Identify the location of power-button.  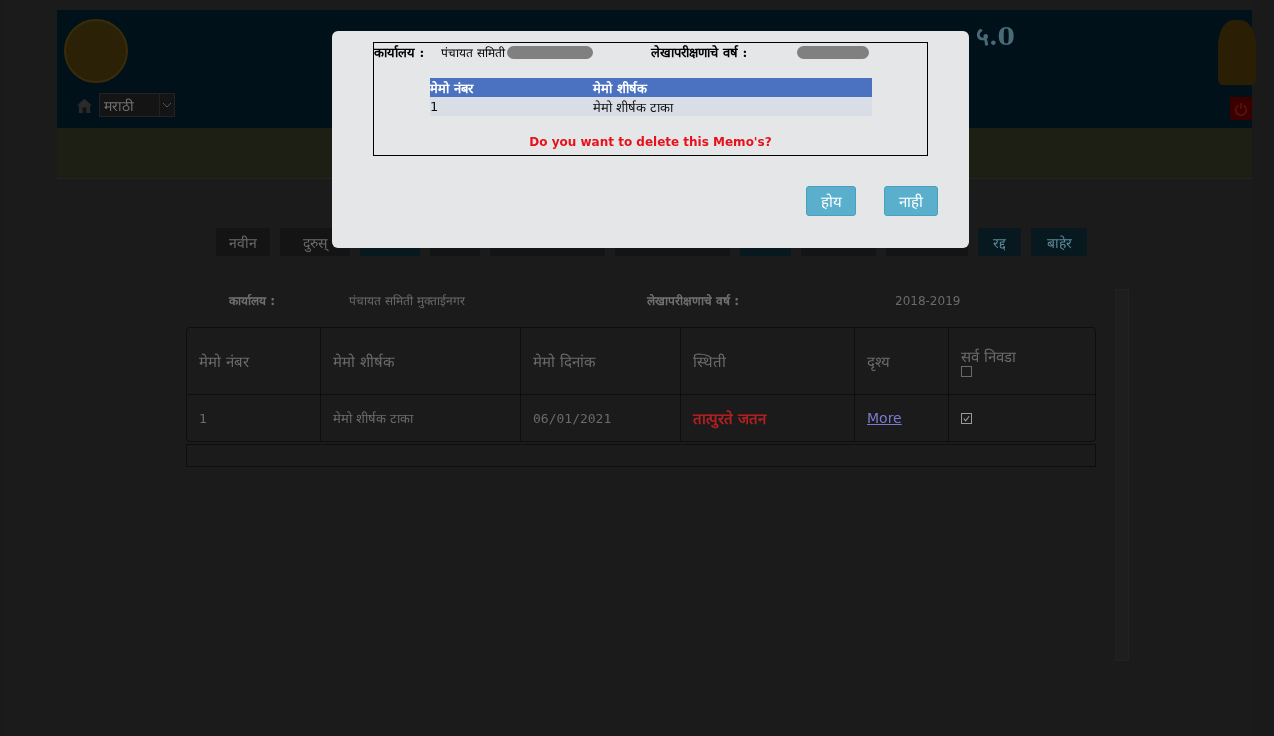
(1241, 108).